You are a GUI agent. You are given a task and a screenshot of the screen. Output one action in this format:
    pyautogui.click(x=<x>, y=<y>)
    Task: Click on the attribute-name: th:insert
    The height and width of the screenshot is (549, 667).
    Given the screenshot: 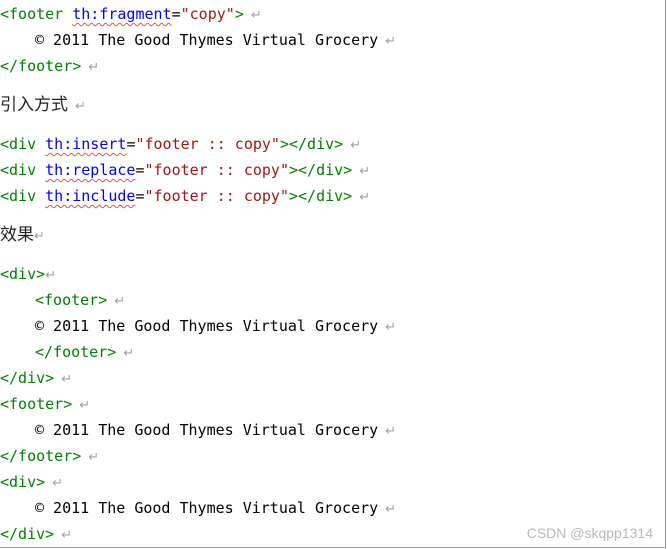 What is the action you would take?
    pyautogui.click(x=86, y=144)
    